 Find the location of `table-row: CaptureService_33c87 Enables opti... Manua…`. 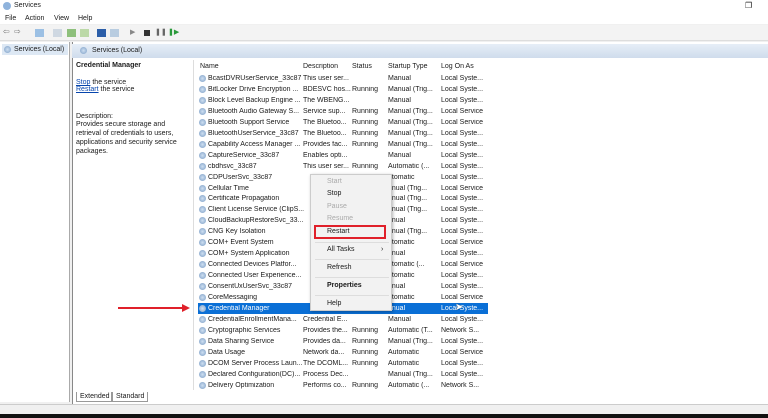

table-row: CaptureService_33c87 Enables opti... Manua… is located at coordinates (343, 155).